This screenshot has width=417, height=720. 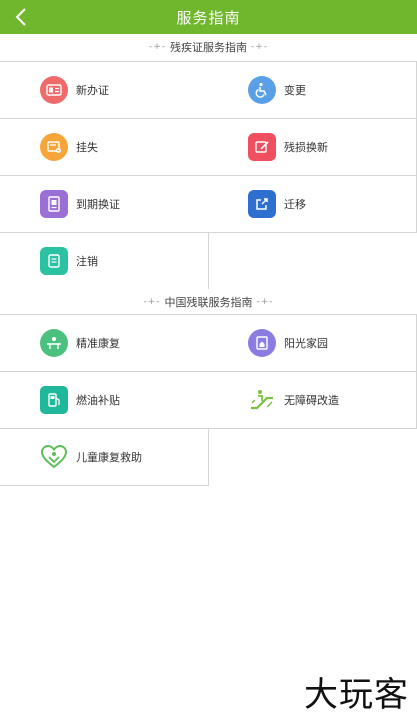 I want to click on grid-item-label: 燃油补贴, so click(x=98, y=400).